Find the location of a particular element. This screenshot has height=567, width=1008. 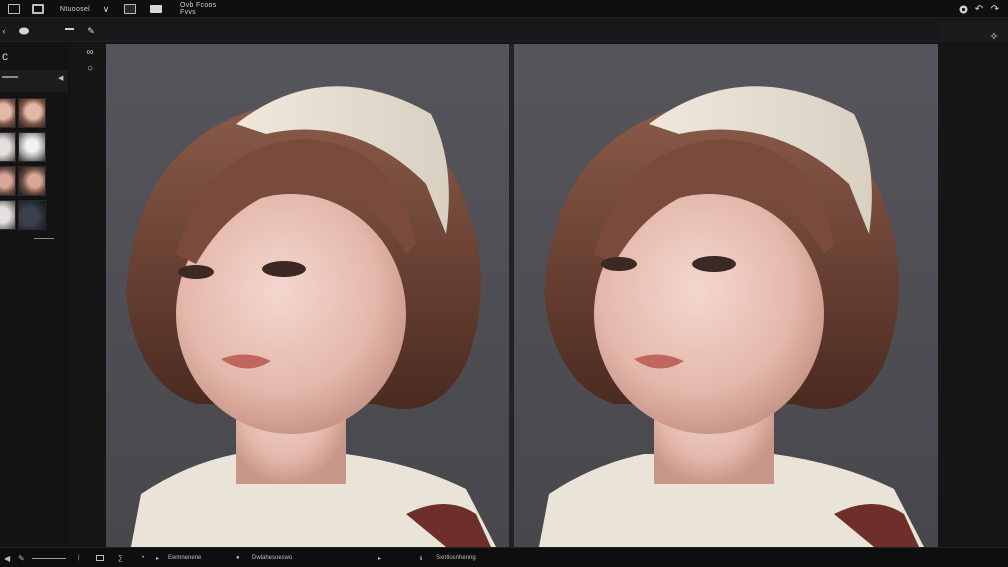

status-label-3: Sxntlosnhenng is located at coordinates (456, 558).